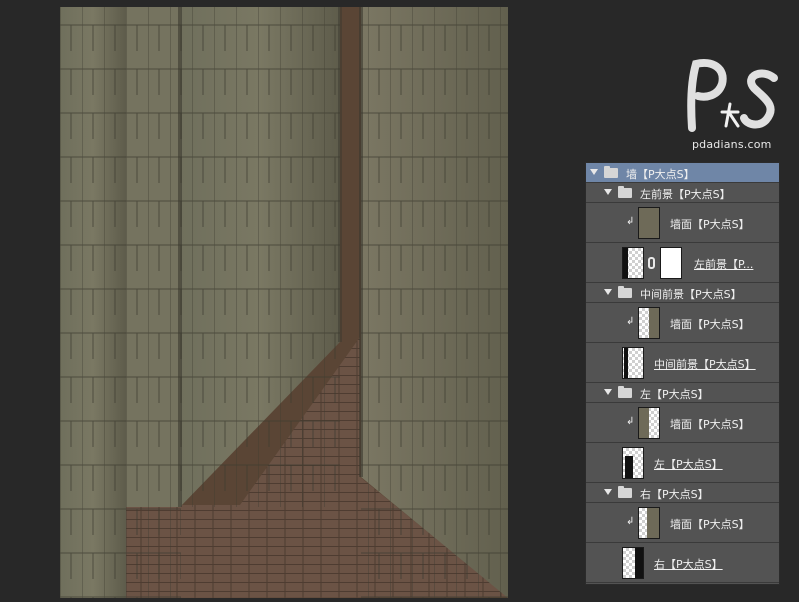 Image resolution: width=799 pixels, height=602 pixels. What do you see at coordinates (688, 464) in the screenshot?
I see `layer-name: 左【P大点S】` at bounding box center [688, 464].